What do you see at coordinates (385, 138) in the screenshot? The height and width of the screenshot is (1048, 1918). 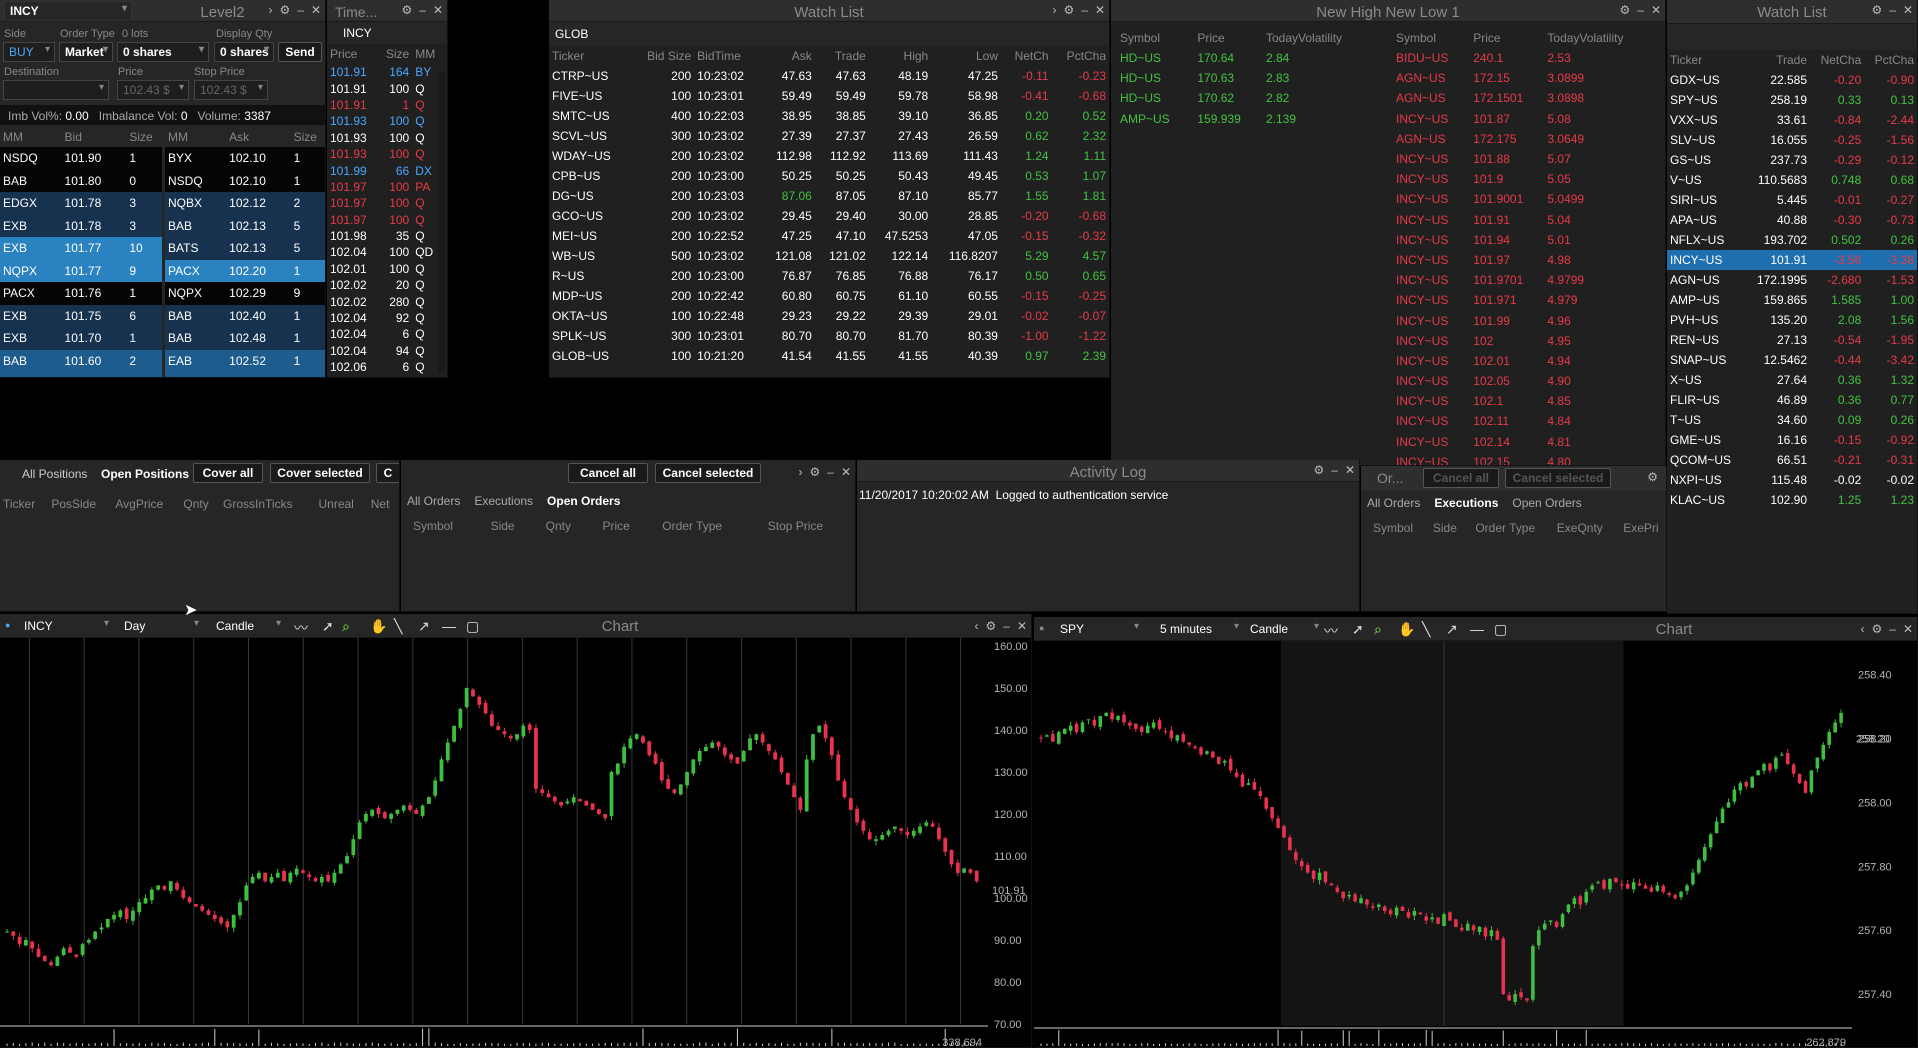 I see `ts-row: 101.93 100 Q` at bounding box center [385, 138].